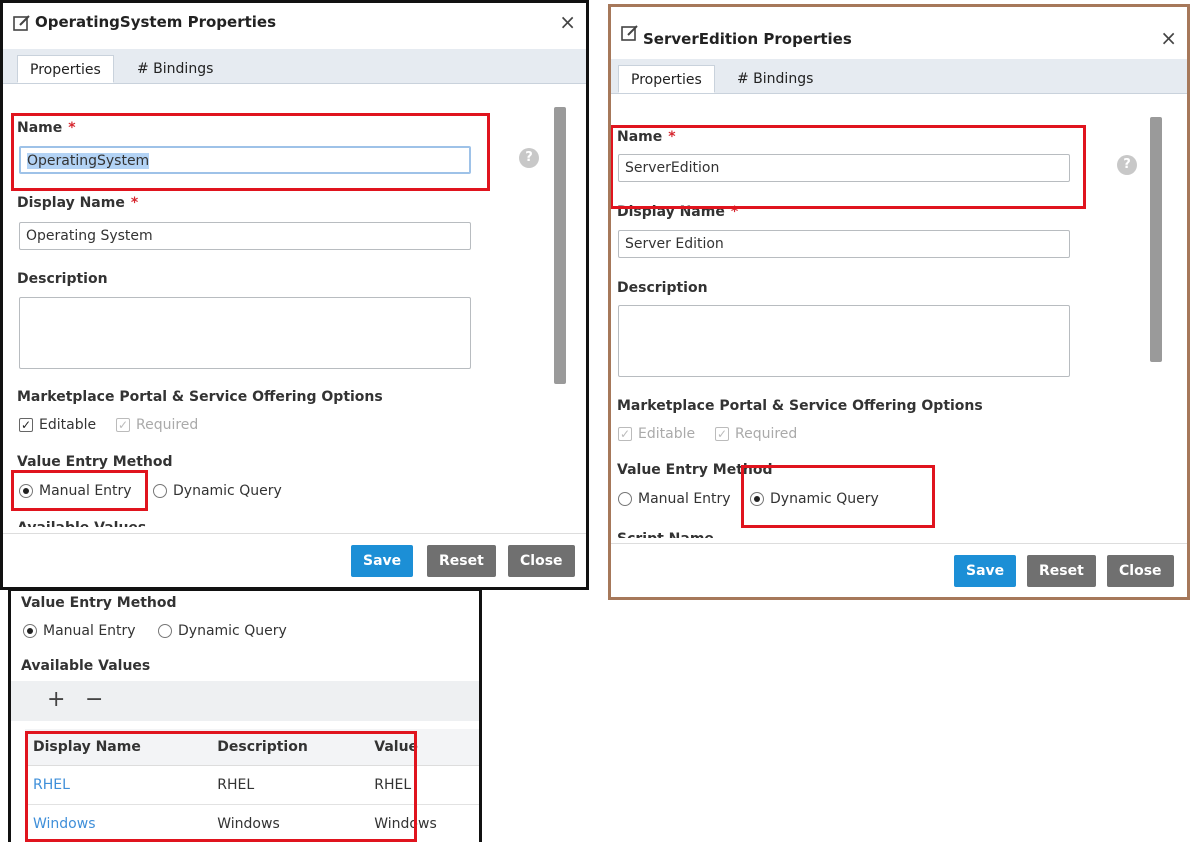 The image size is (1204, 842). Describe the element at coordinates (56, 699) in the screenshot. I see `add-icon: +` at that location.